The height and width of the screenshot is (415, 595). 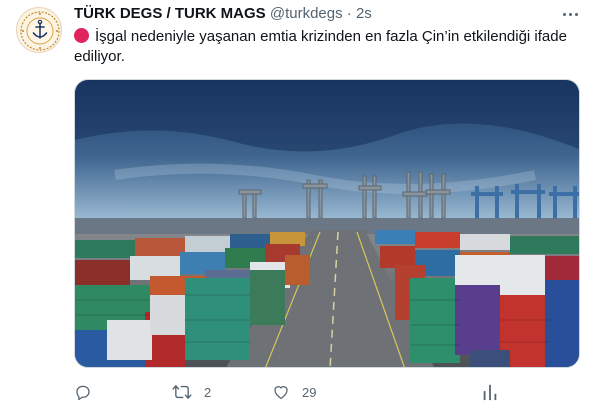 I want to click on analytics-button, so click(x=490, y=392).